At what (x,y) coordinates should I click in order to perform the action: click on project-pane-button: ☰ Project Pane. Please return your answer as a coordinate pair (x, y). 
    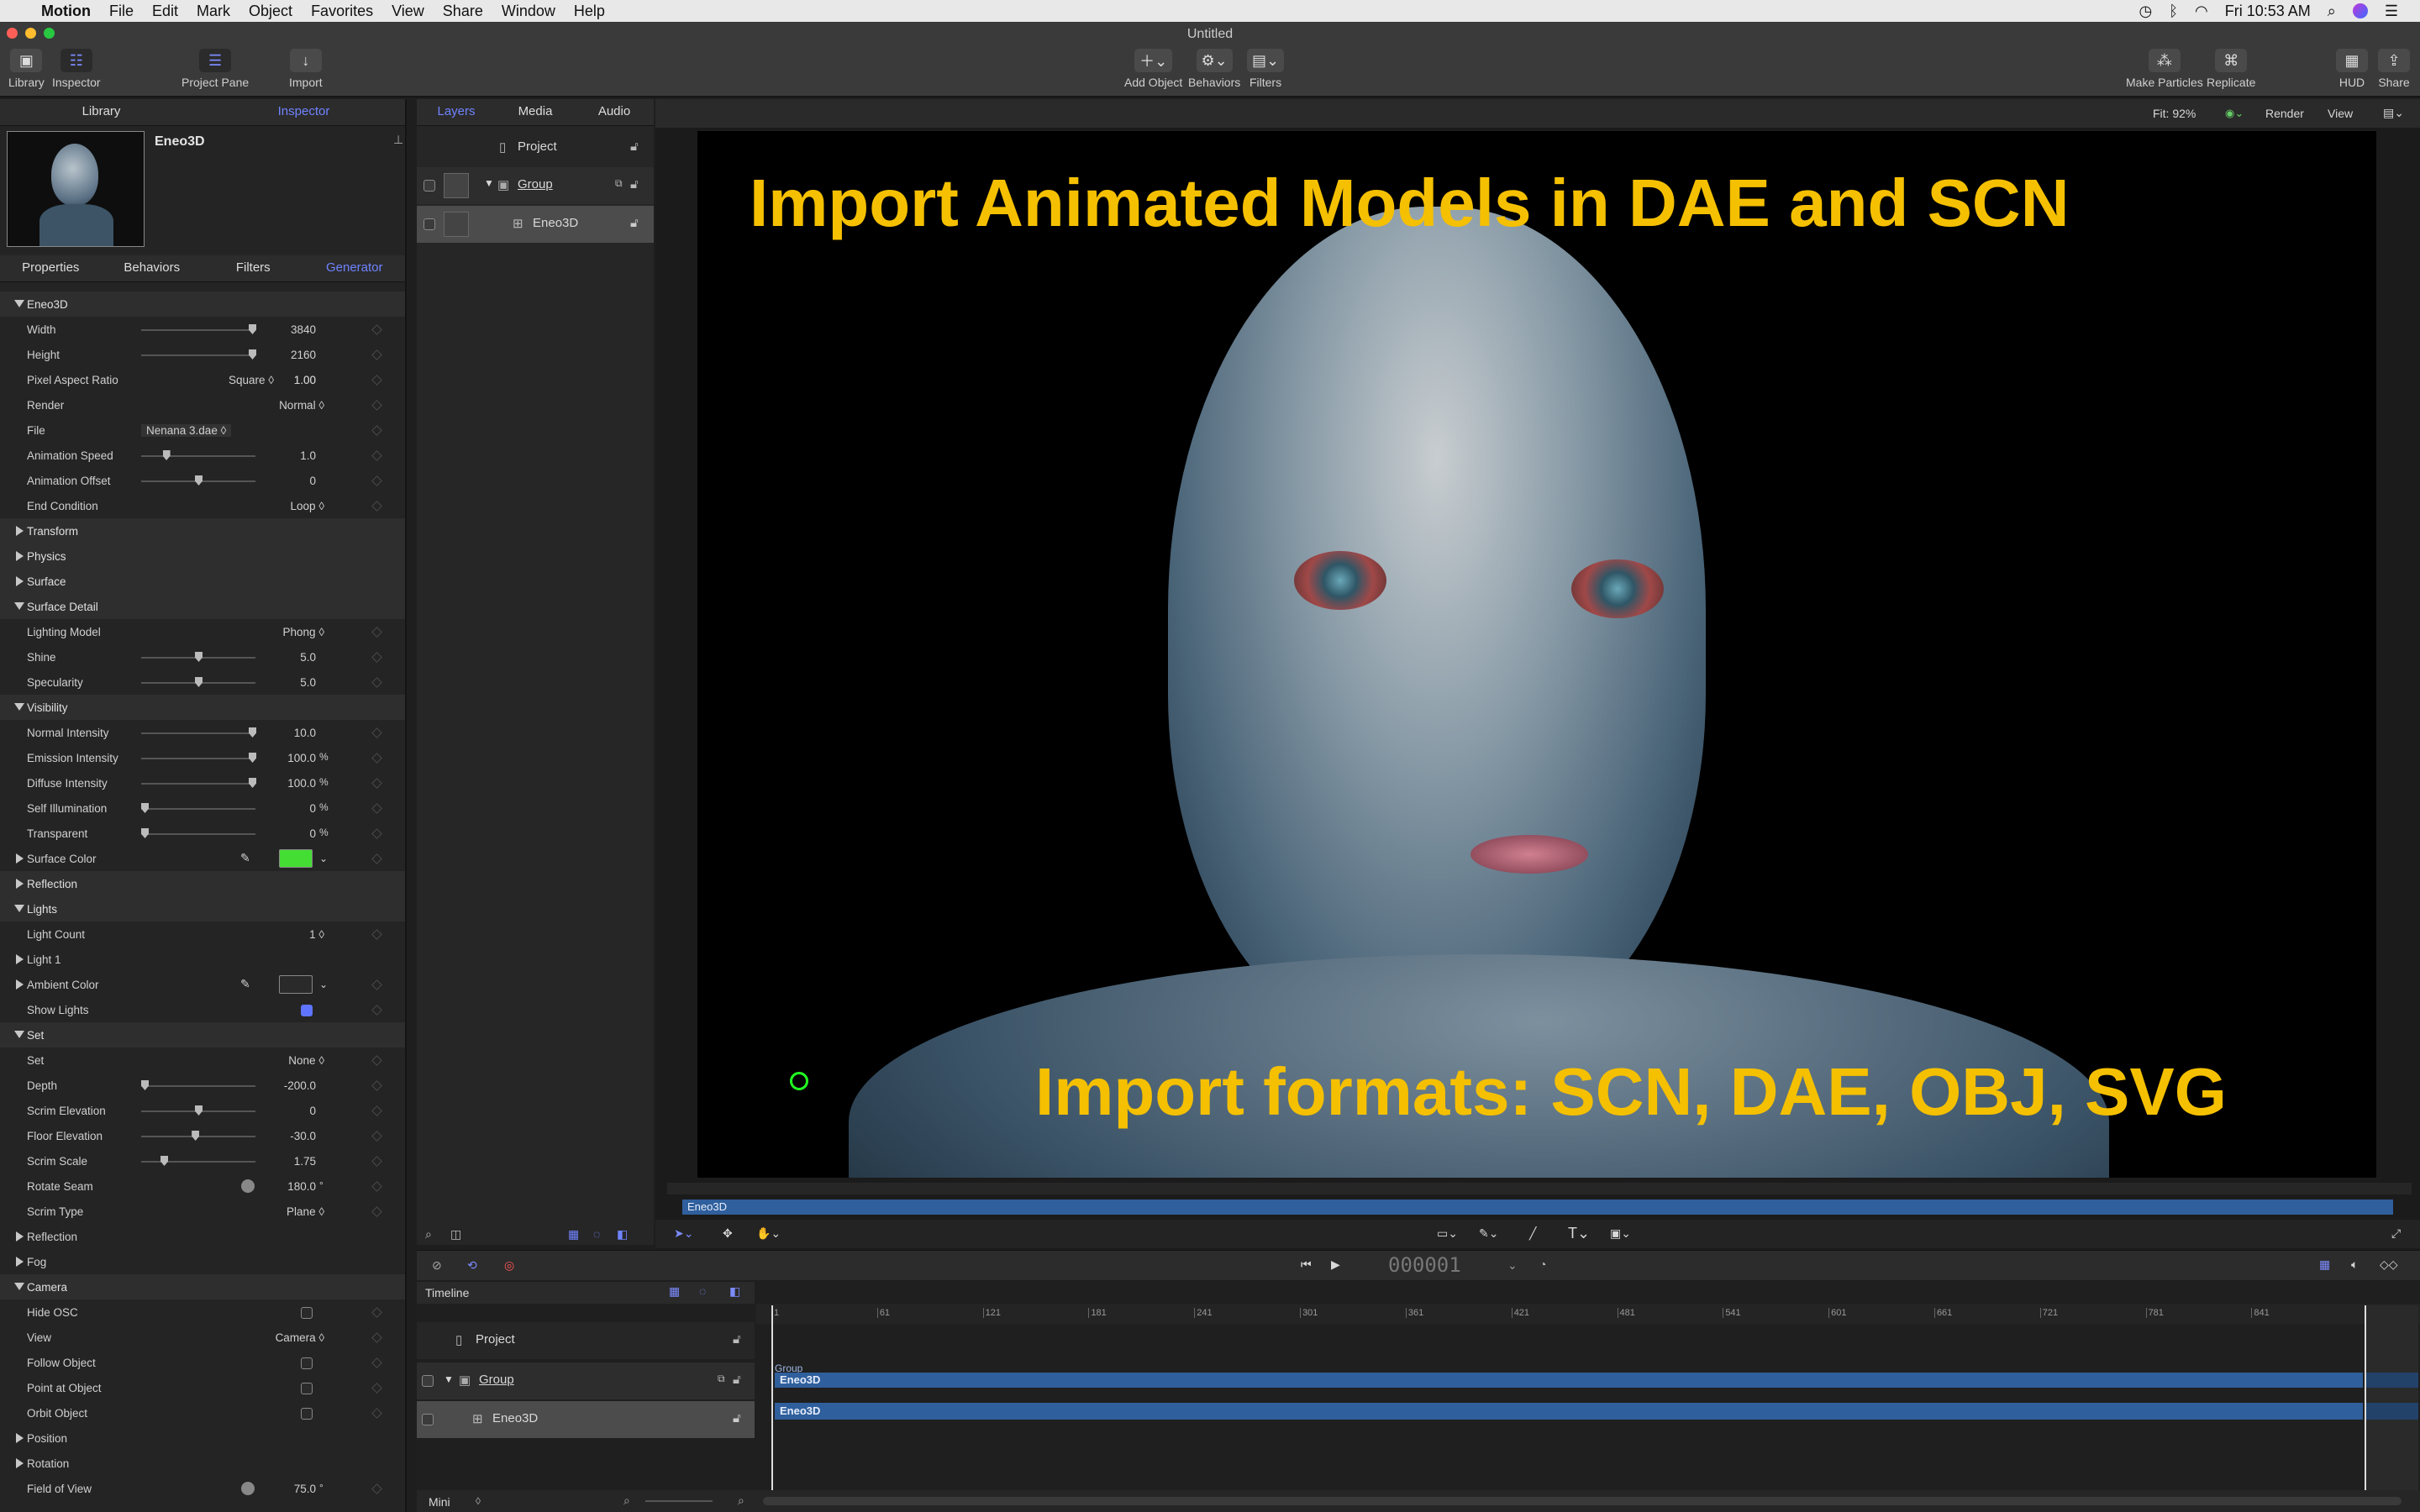
    Looking at the image, I should click on (216, 69).